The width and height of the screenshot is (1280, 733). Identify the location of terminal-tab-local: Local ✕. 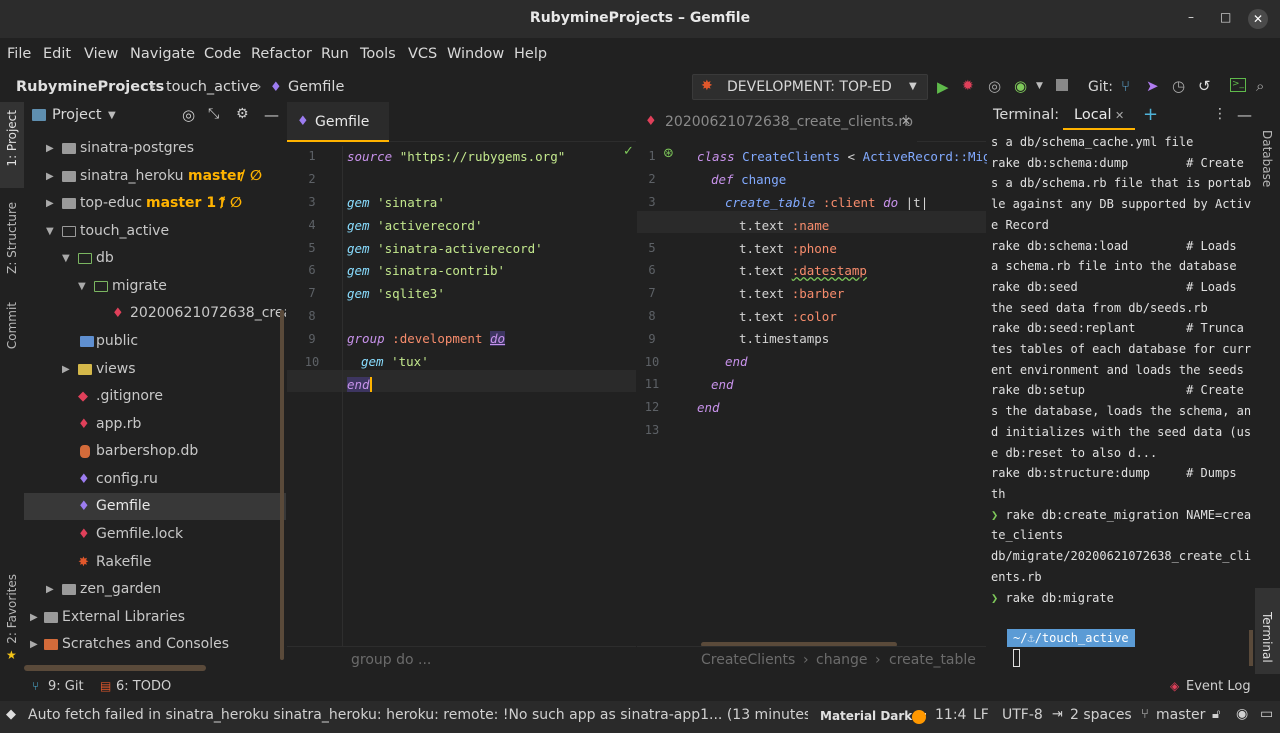
(1099, 116).